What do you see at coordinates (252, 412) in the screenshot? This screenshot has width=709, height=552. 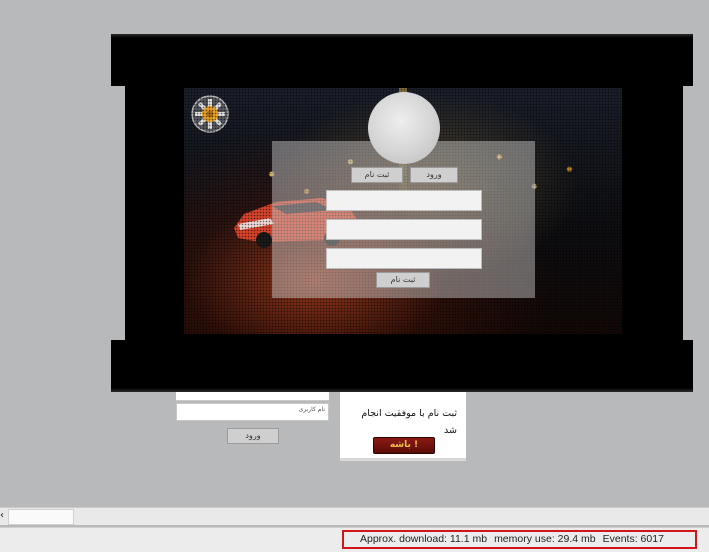 I see `background-username-input: نام کاربری` at bounding box center [252, 412].